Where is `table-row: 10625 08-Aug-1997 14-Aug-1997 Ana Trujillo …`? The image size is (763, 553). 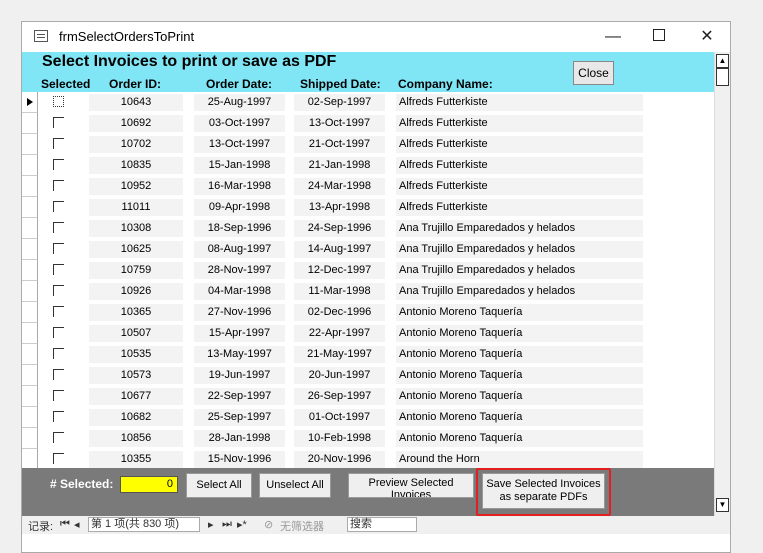
table-row: 10625 08-Aug-1997 14-Aug-1997 Ana Trujillo … is located at coordinates (368, 249).